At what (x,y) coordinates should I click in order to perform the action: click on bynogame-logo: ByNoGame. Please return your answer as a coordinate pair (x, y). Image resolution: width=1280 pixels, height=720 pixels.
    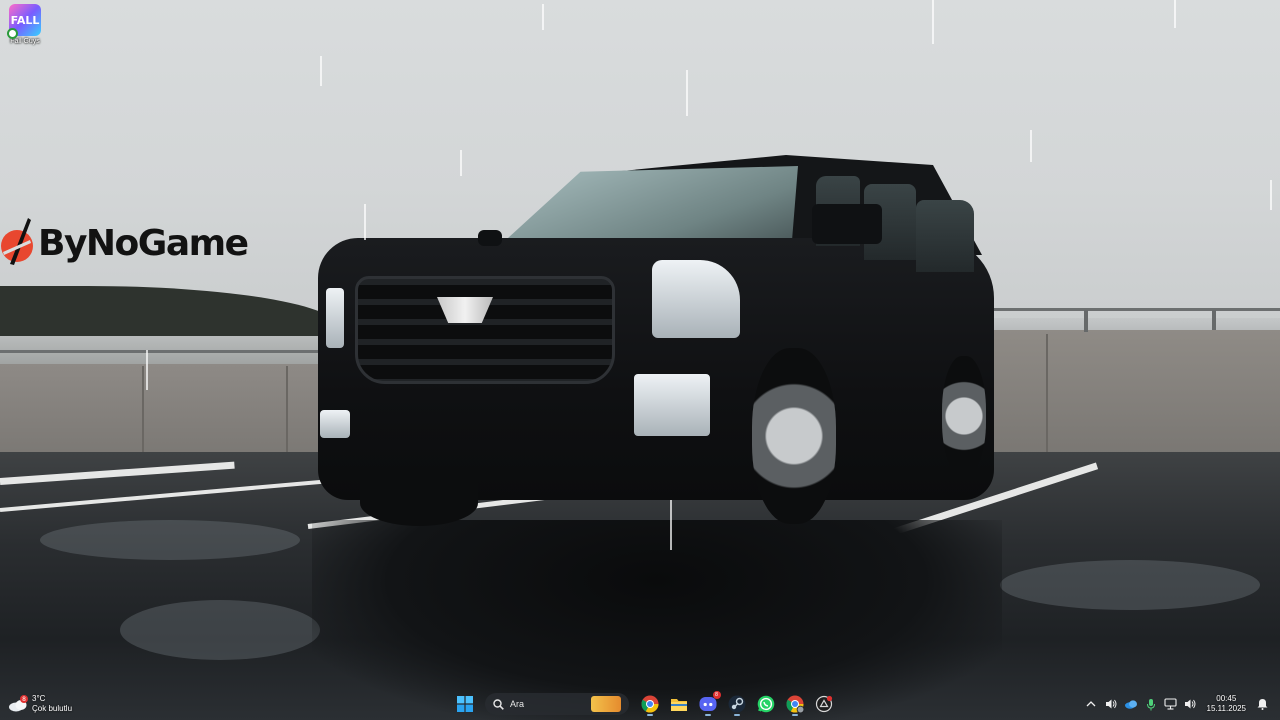
    Looking at the image, I should click on (124, 243).